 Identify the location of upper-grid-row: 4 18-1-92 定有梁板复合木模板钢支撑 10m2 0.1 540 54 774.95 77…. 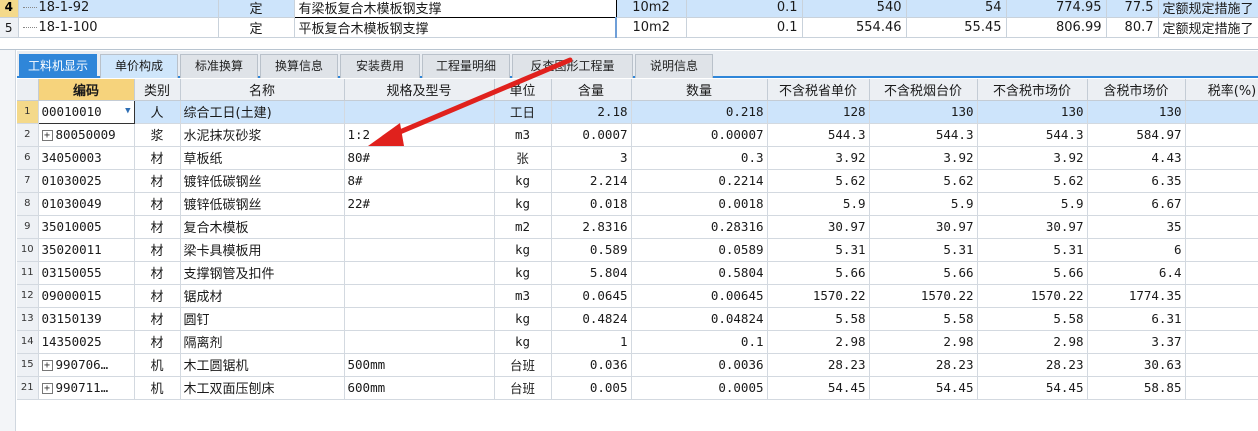
(629, 9).